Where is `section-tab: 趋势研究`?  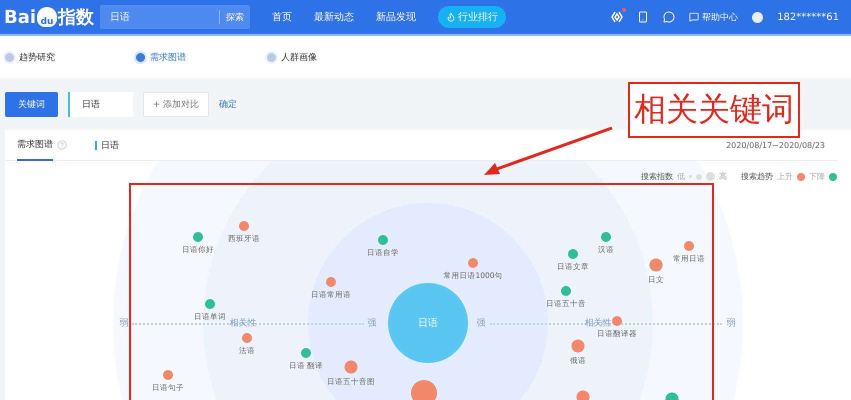
section-tab: 趋势研究 is located at coordinates (70, 57).